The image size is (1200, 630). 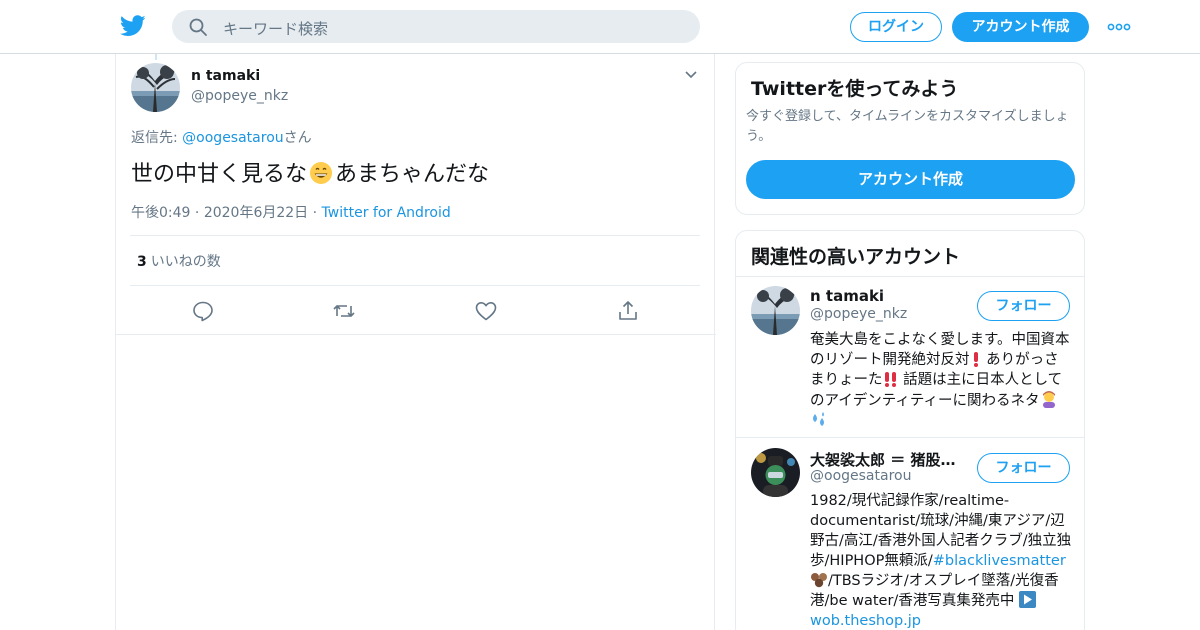 What do you see at coordinates (256, 213) in the screenshot?
I see `tweet-date: 2020年6月22日` at bounding box center [256, 213].